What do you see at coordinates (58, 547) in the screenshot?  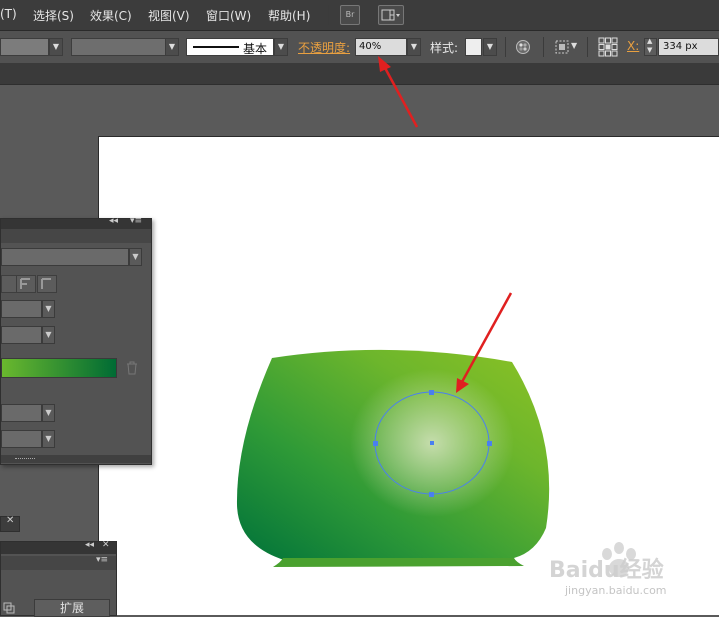 I see `bottom-panel-header: ◂◂ ✕` at bounding box center [58, 547].